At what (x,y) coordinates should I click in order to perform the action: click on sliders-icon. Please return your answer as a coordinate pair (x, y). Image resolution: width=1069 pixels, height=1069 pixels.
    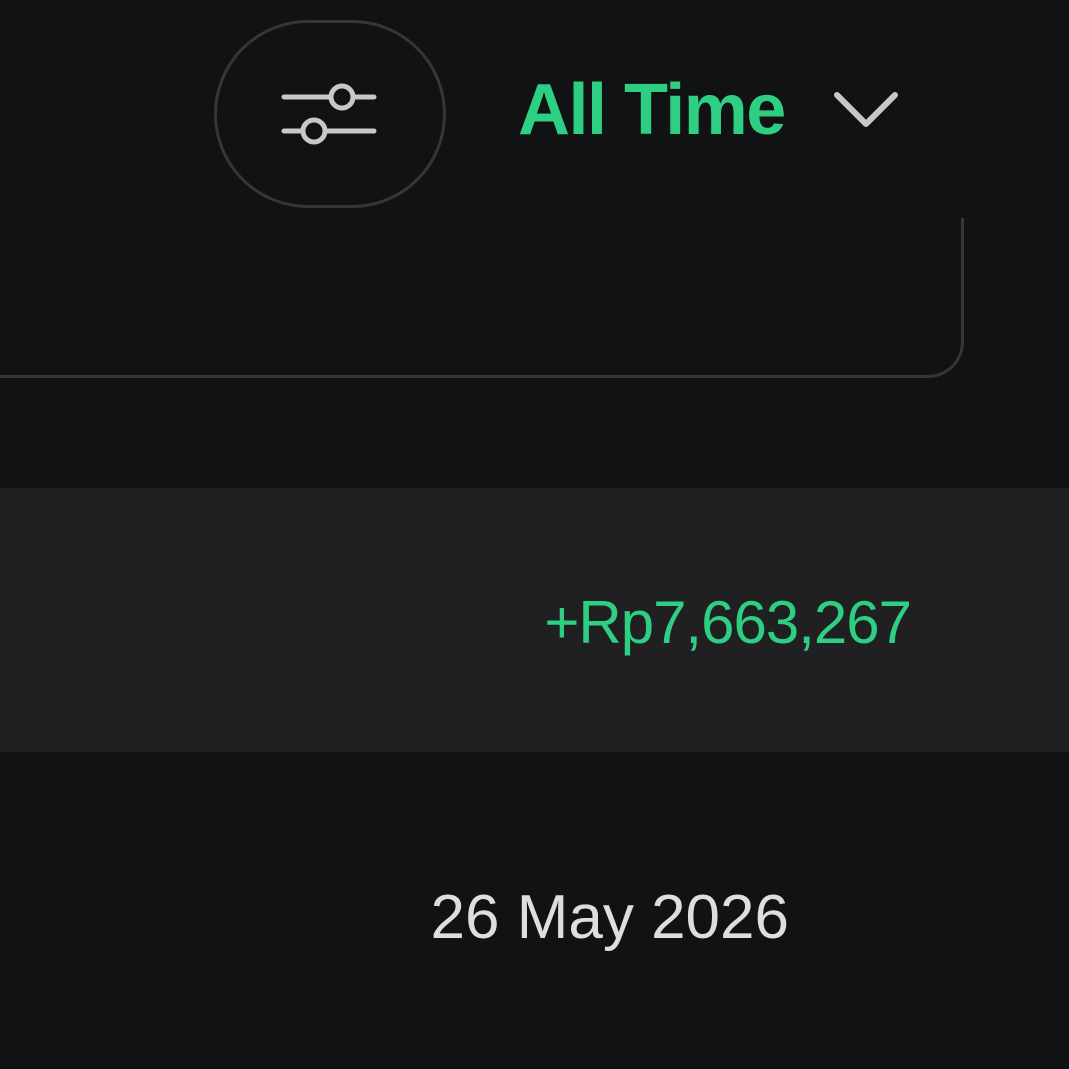
    Looking at the image, I should click on (330, 114).